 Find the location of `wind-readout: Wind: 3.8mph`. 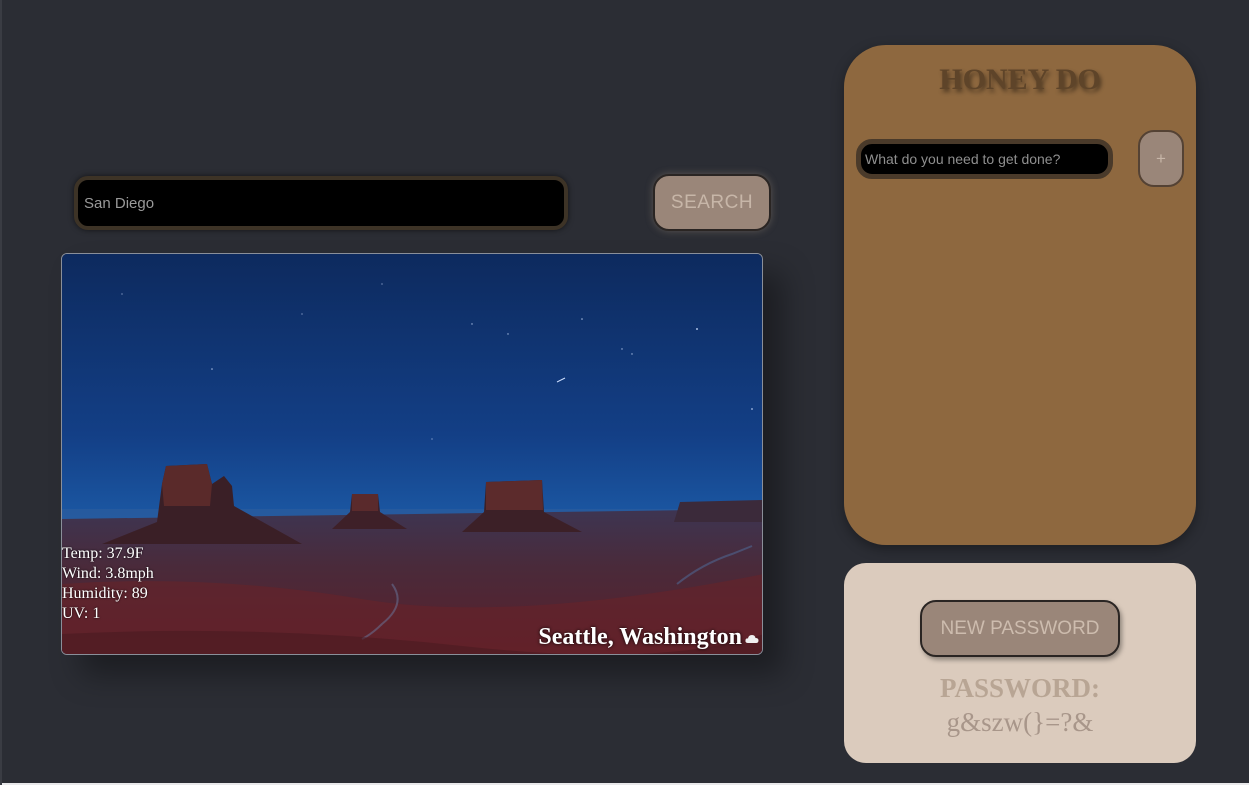

wind-readout: Wind: 3.8mph is located at coordinates (108, 573).